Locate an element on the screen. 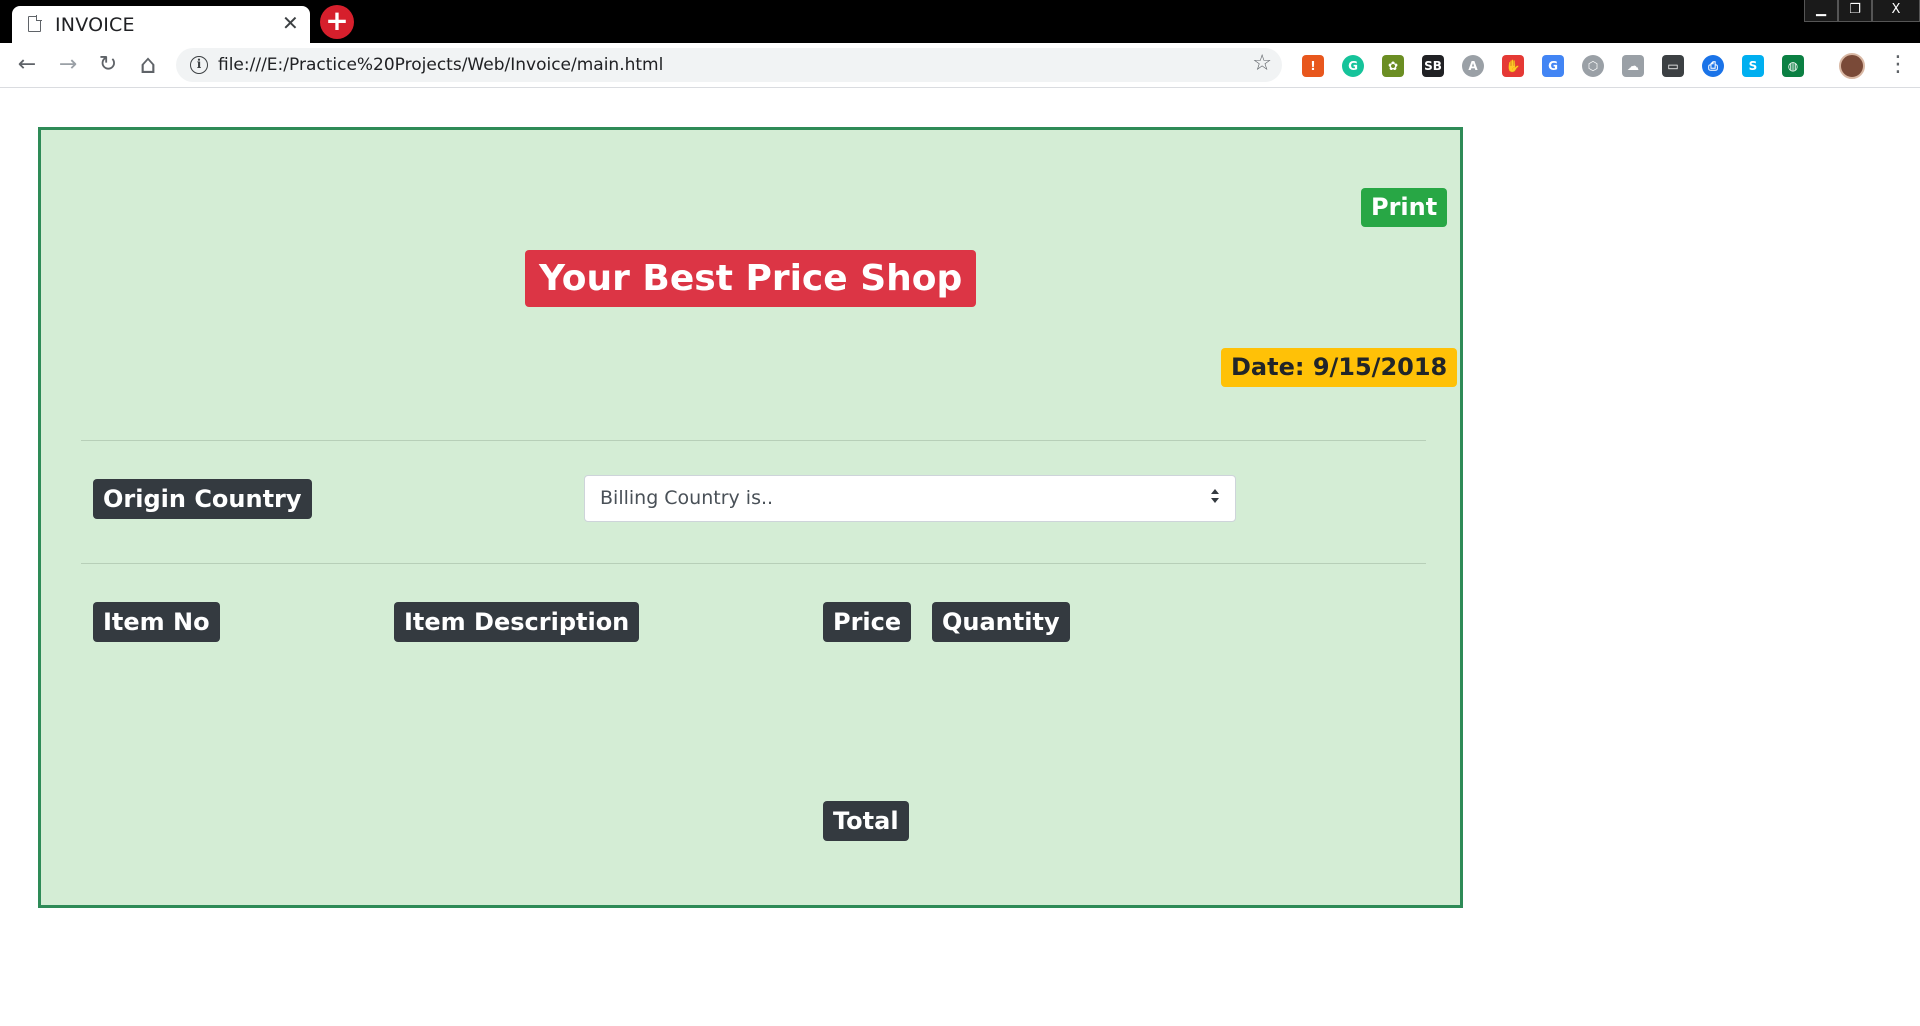  kebab-menu-icon: ⋮ is located at coordinates (1898, 65).